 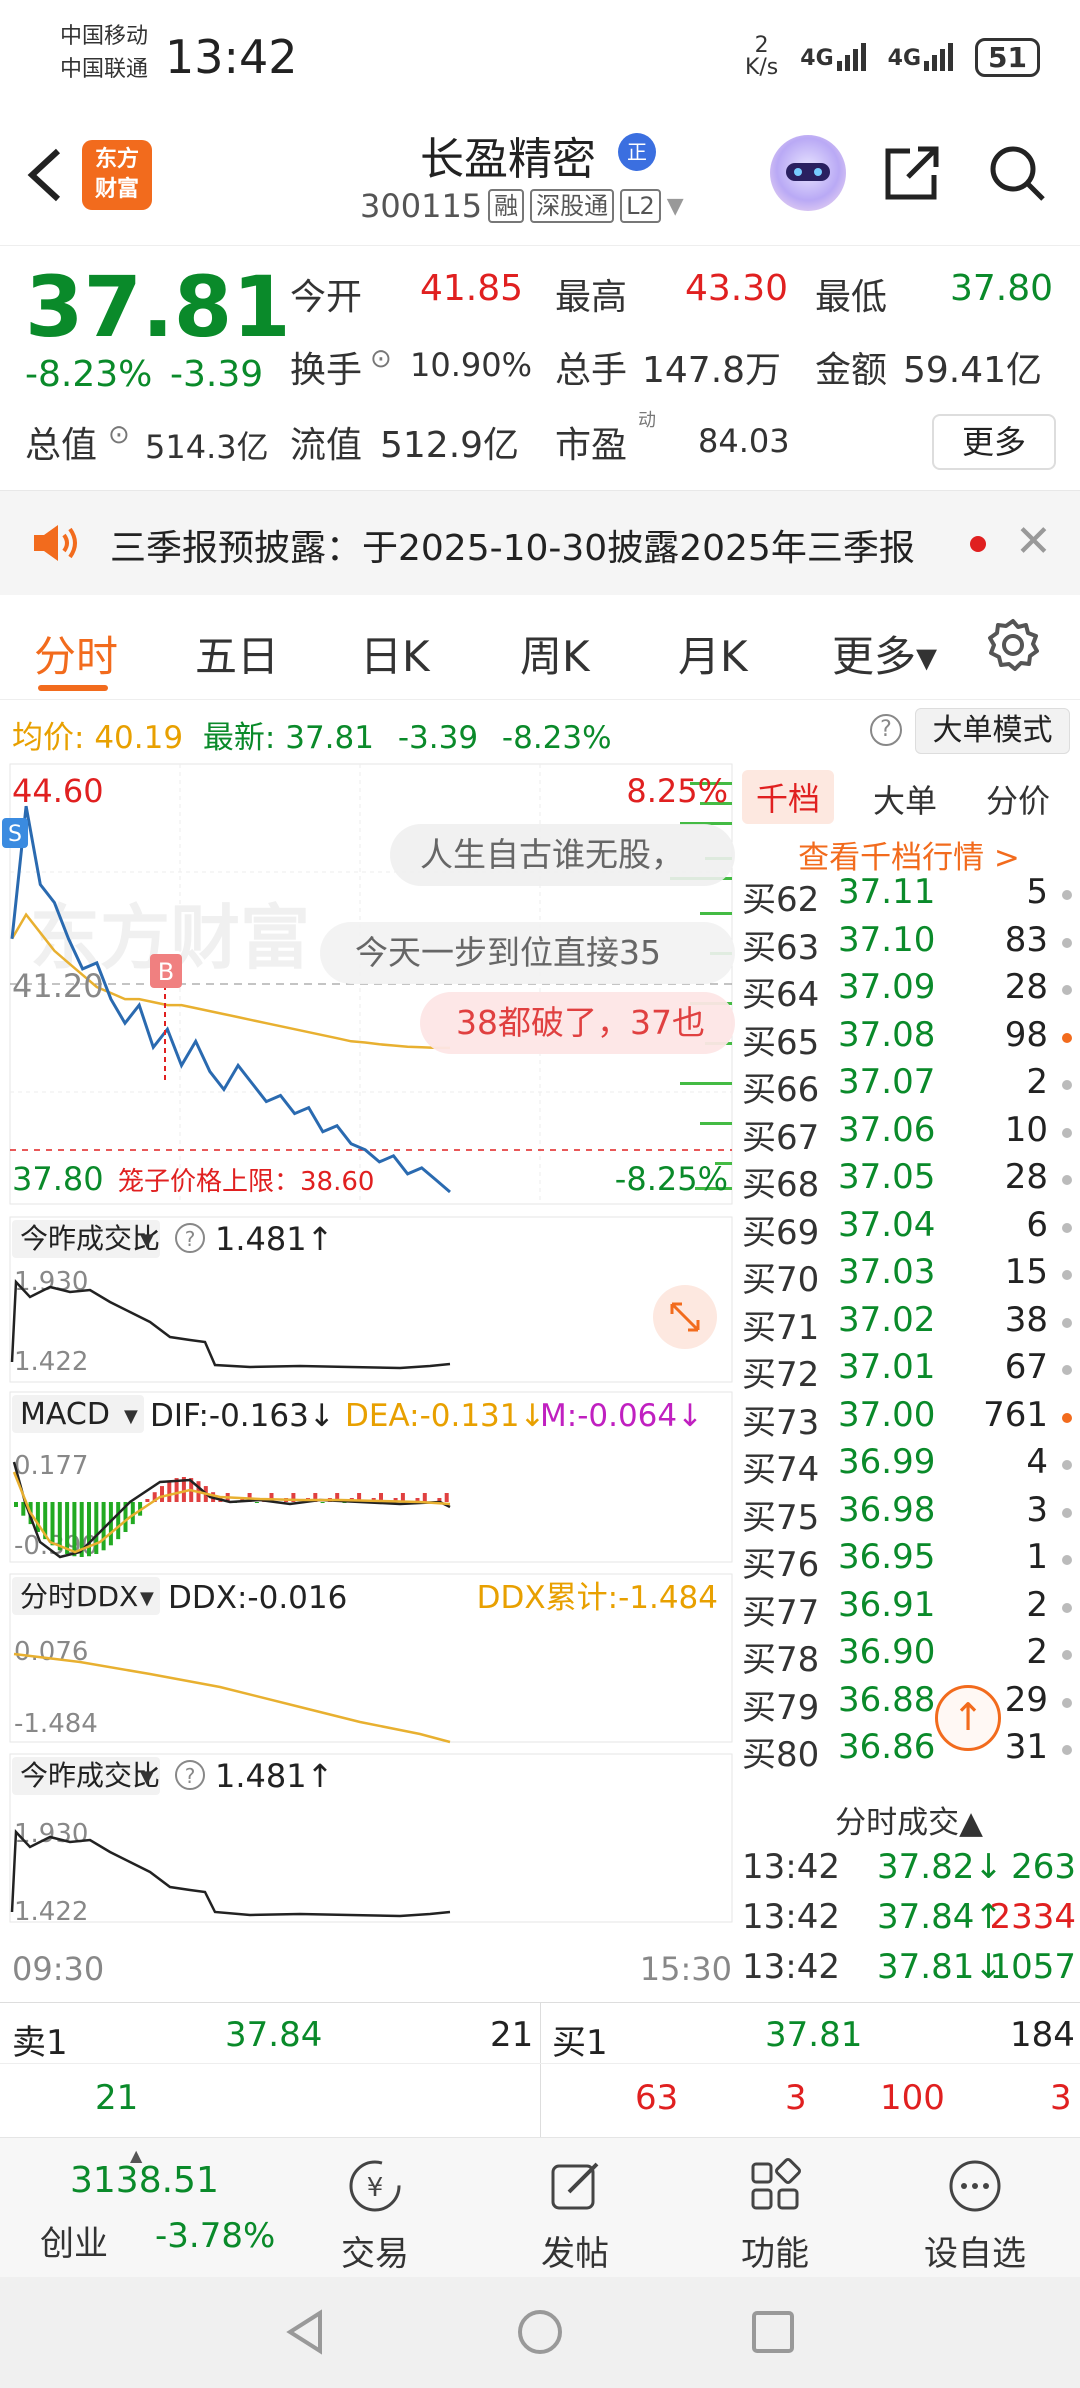 What do you see at coordinates (909, 1086) in the screenshot?
I see `order-book-row: 买66 37.07 2` at bounding box center [909, 1086].